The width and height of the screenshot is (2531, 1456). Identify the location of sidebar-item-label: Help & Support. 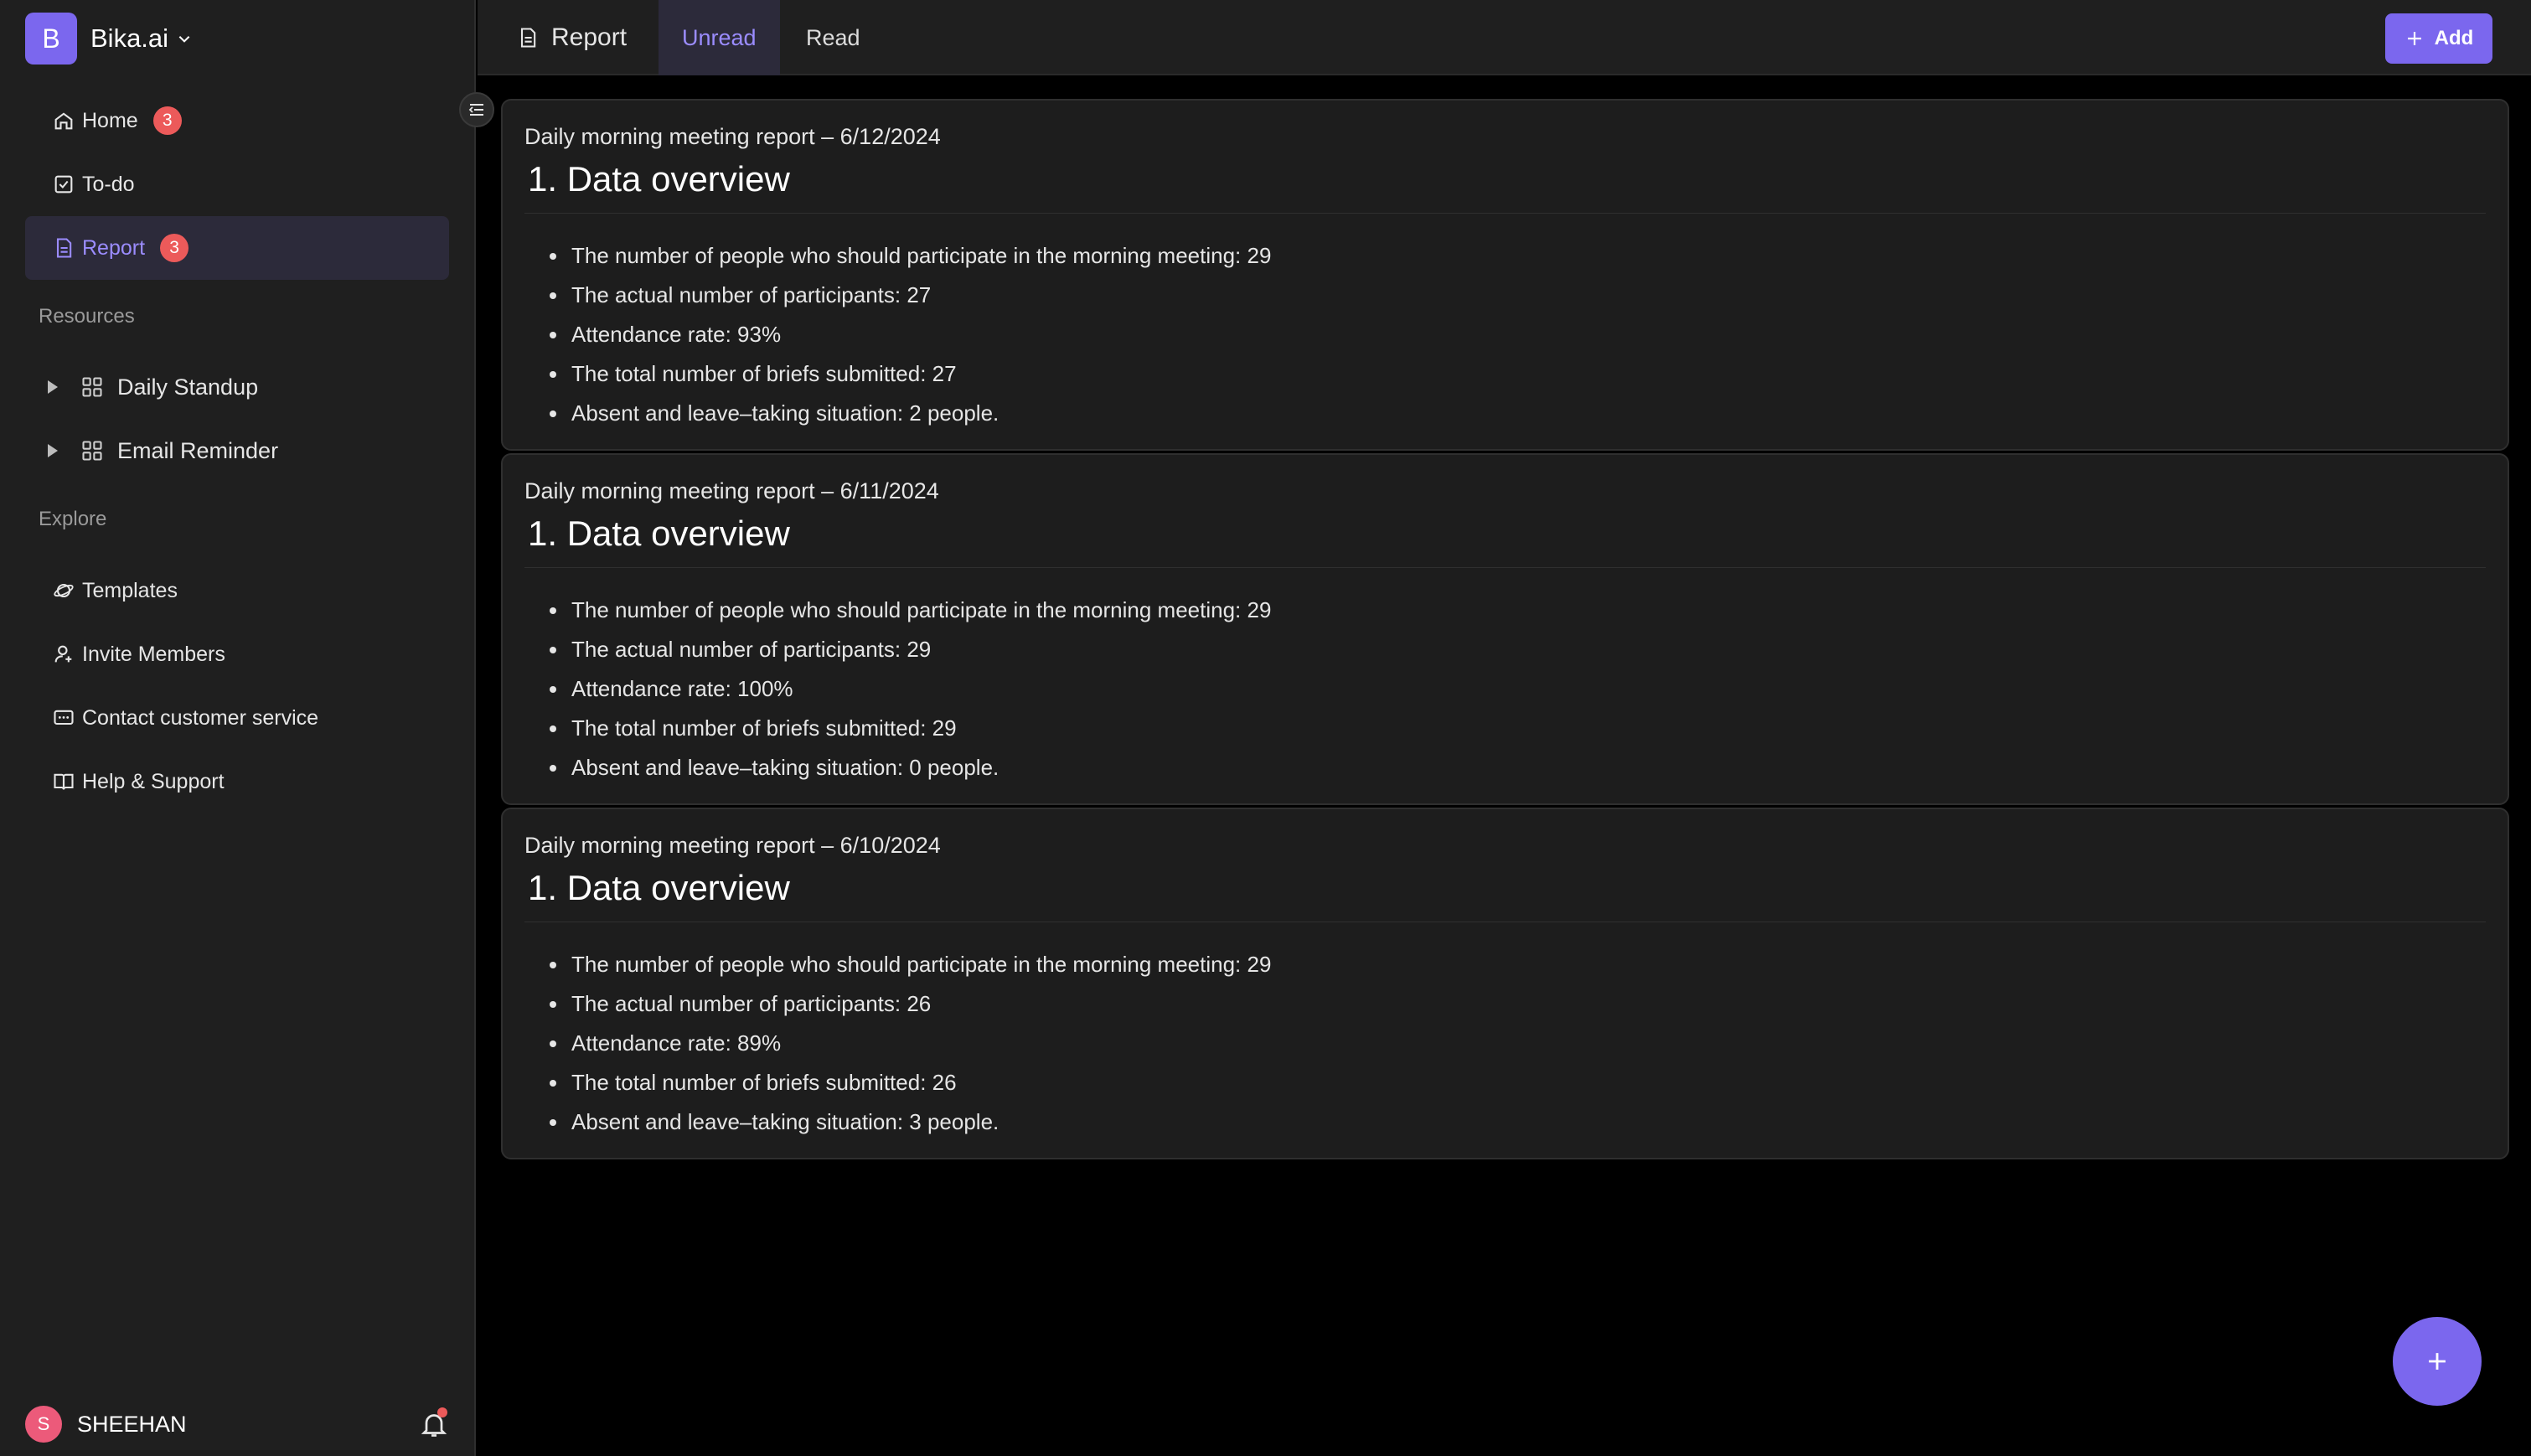
(153, 781).